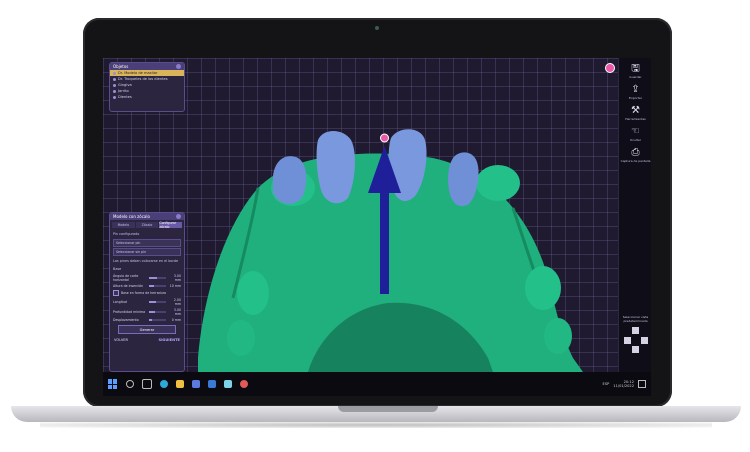  Describe the element at coordinates (376, 425) in the screenshot. I see `laptop-shadow` at that location.